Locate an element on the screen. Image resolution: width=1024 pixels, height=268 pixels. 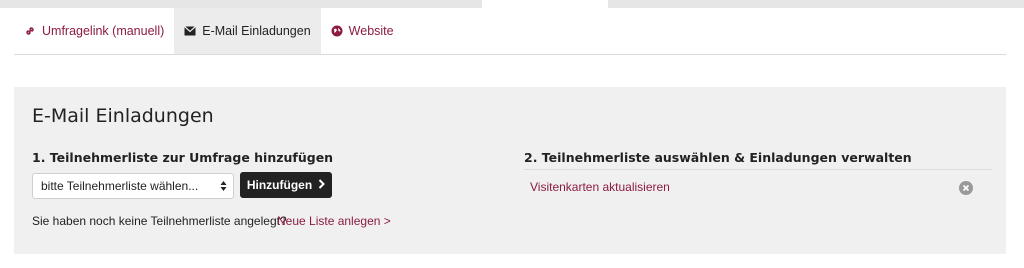
new-list-link: Neue Liste anlegen > is located at coordinates (334, 221).